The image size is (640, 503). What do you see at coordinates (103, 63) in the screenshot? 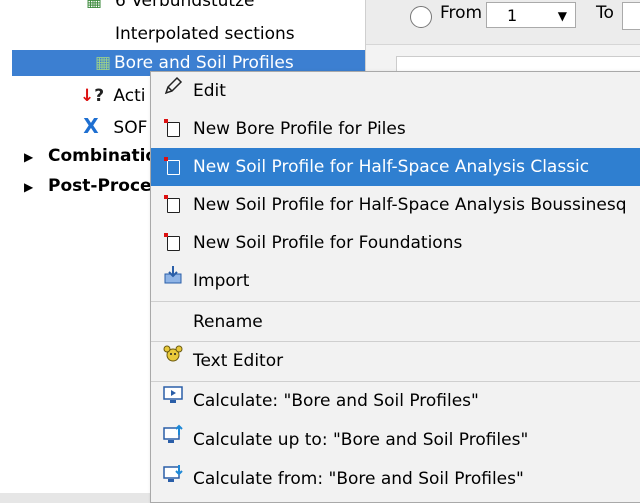
I see `bore-profile-icon: ▦` at bounding box center [103, 63].